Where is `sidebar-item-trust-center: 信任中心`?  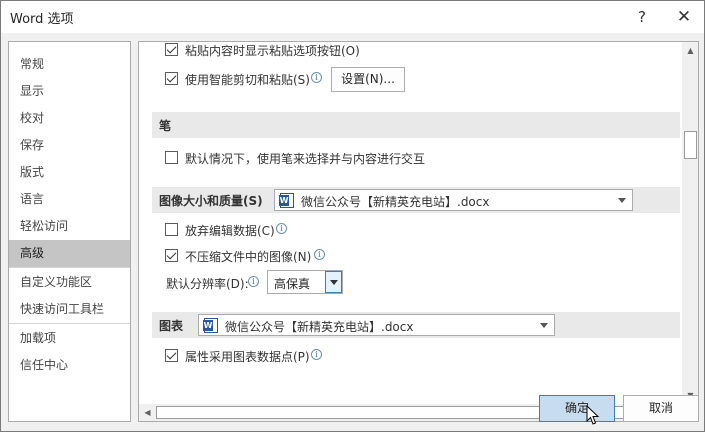
sidebar-item-trust-center: 信任中心 is located at coordinates (69, 365).